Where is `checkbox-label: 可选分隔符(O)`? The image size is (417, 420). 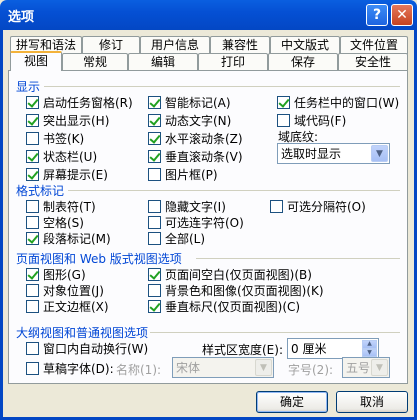
checkbox-label: 可选分隔符(O) is located at coordinates (326, 206).